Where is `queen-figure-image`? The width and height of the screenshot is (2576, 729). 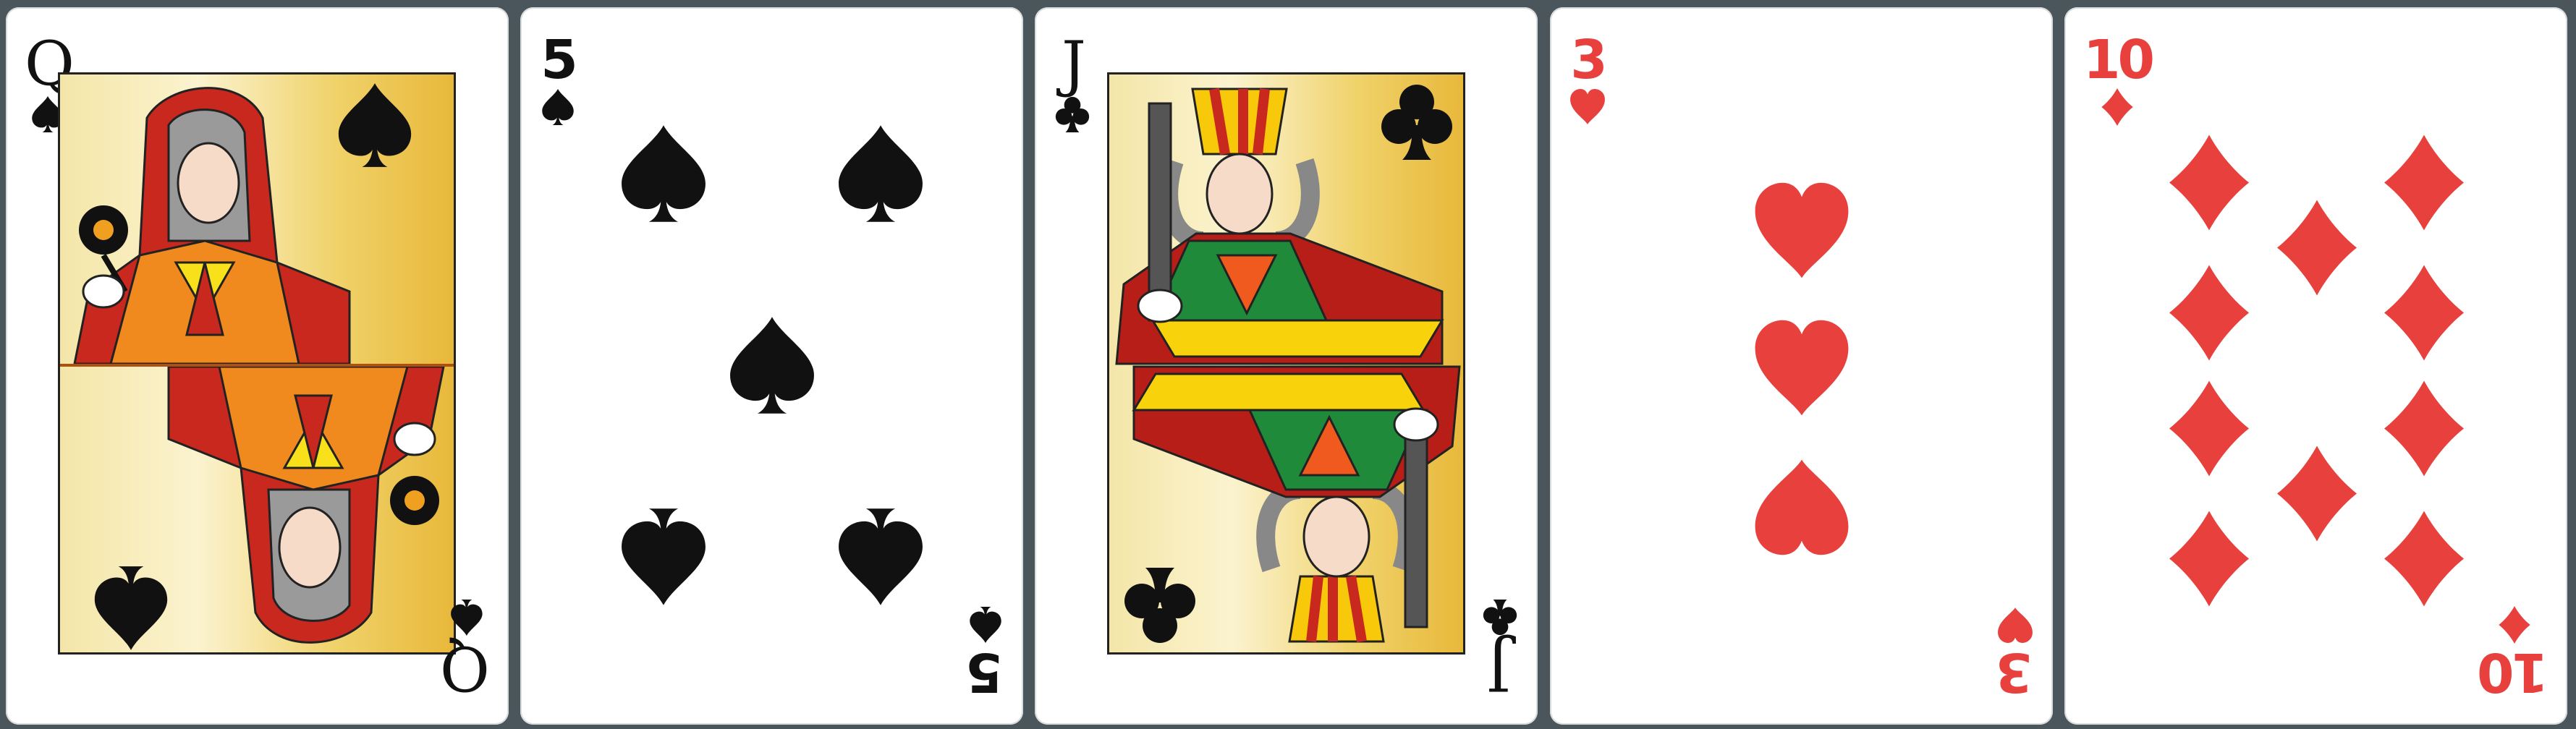 queen-figure-image is located at coordinates (257, 364).